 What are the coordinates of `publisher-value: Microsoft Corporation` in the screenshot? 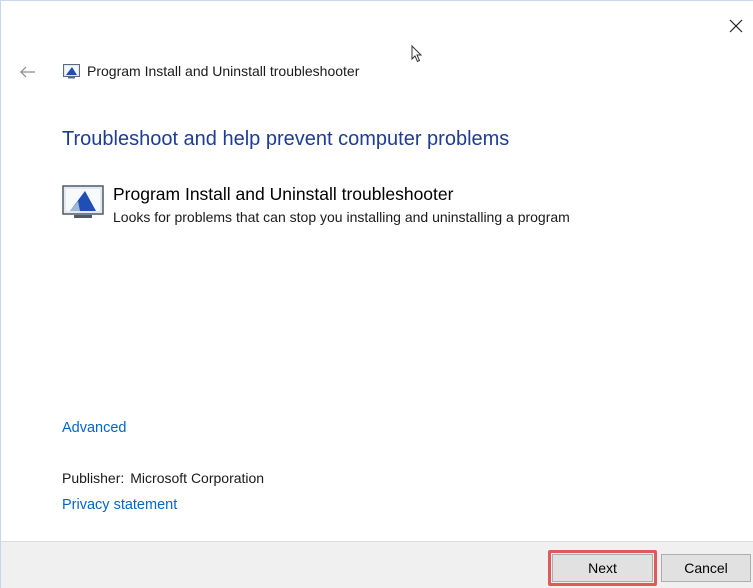 It's located at (197, 478).